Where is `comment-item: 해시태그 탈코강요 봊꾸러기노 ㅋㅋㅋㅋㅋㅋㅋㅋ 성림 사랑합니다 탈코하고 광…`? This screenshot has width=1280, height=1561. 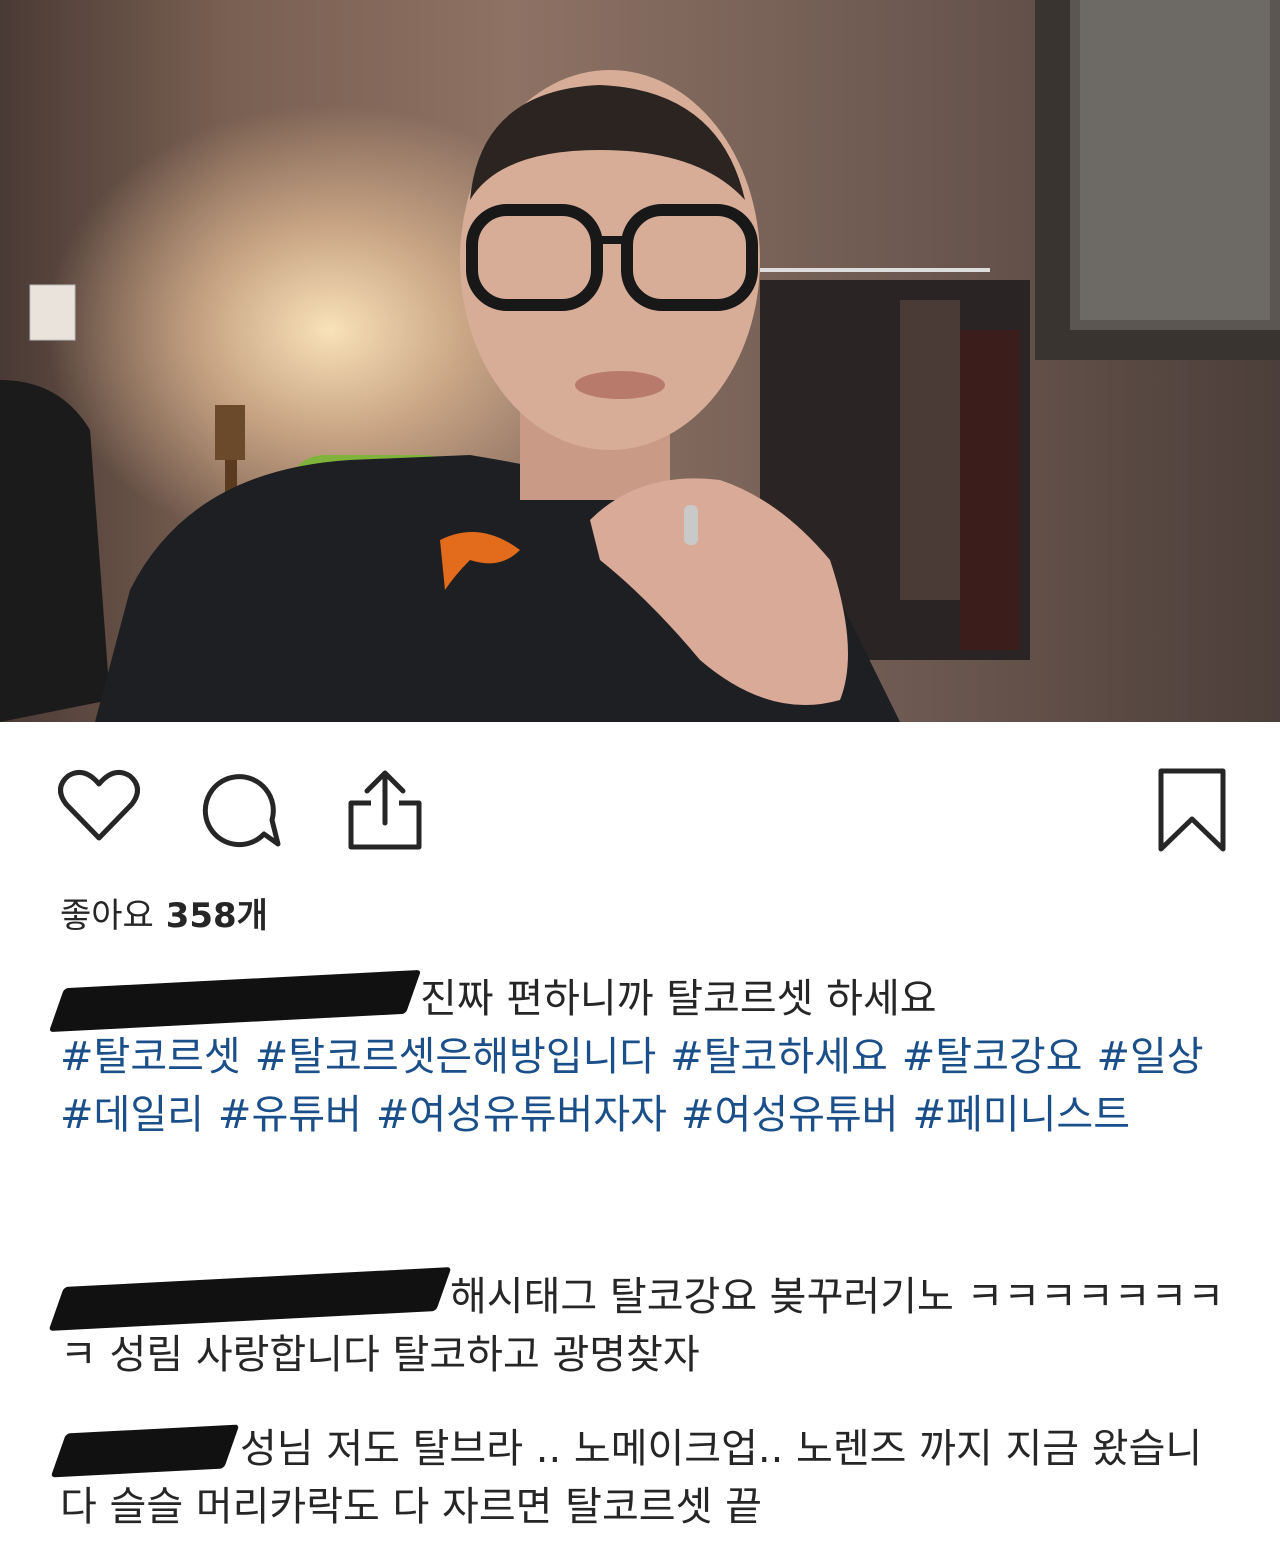 comment-item: 해시태그 탈코강요 봊꾸러기노 ㅋㅋㅋㅋㅋㅋㅋㅋ 성림 사랑합니다 탈코하고 광… is located at coordinates (639, 1325).